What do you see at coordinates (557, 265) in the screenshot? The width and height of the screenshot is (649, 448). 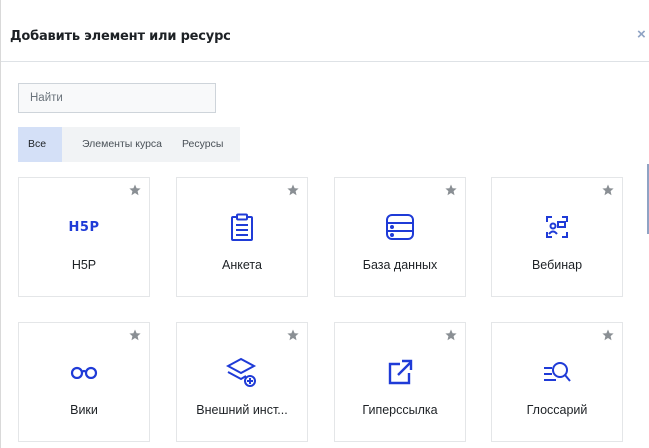 I see `tile-label: Вебинар` at bounding box center [557, 265].